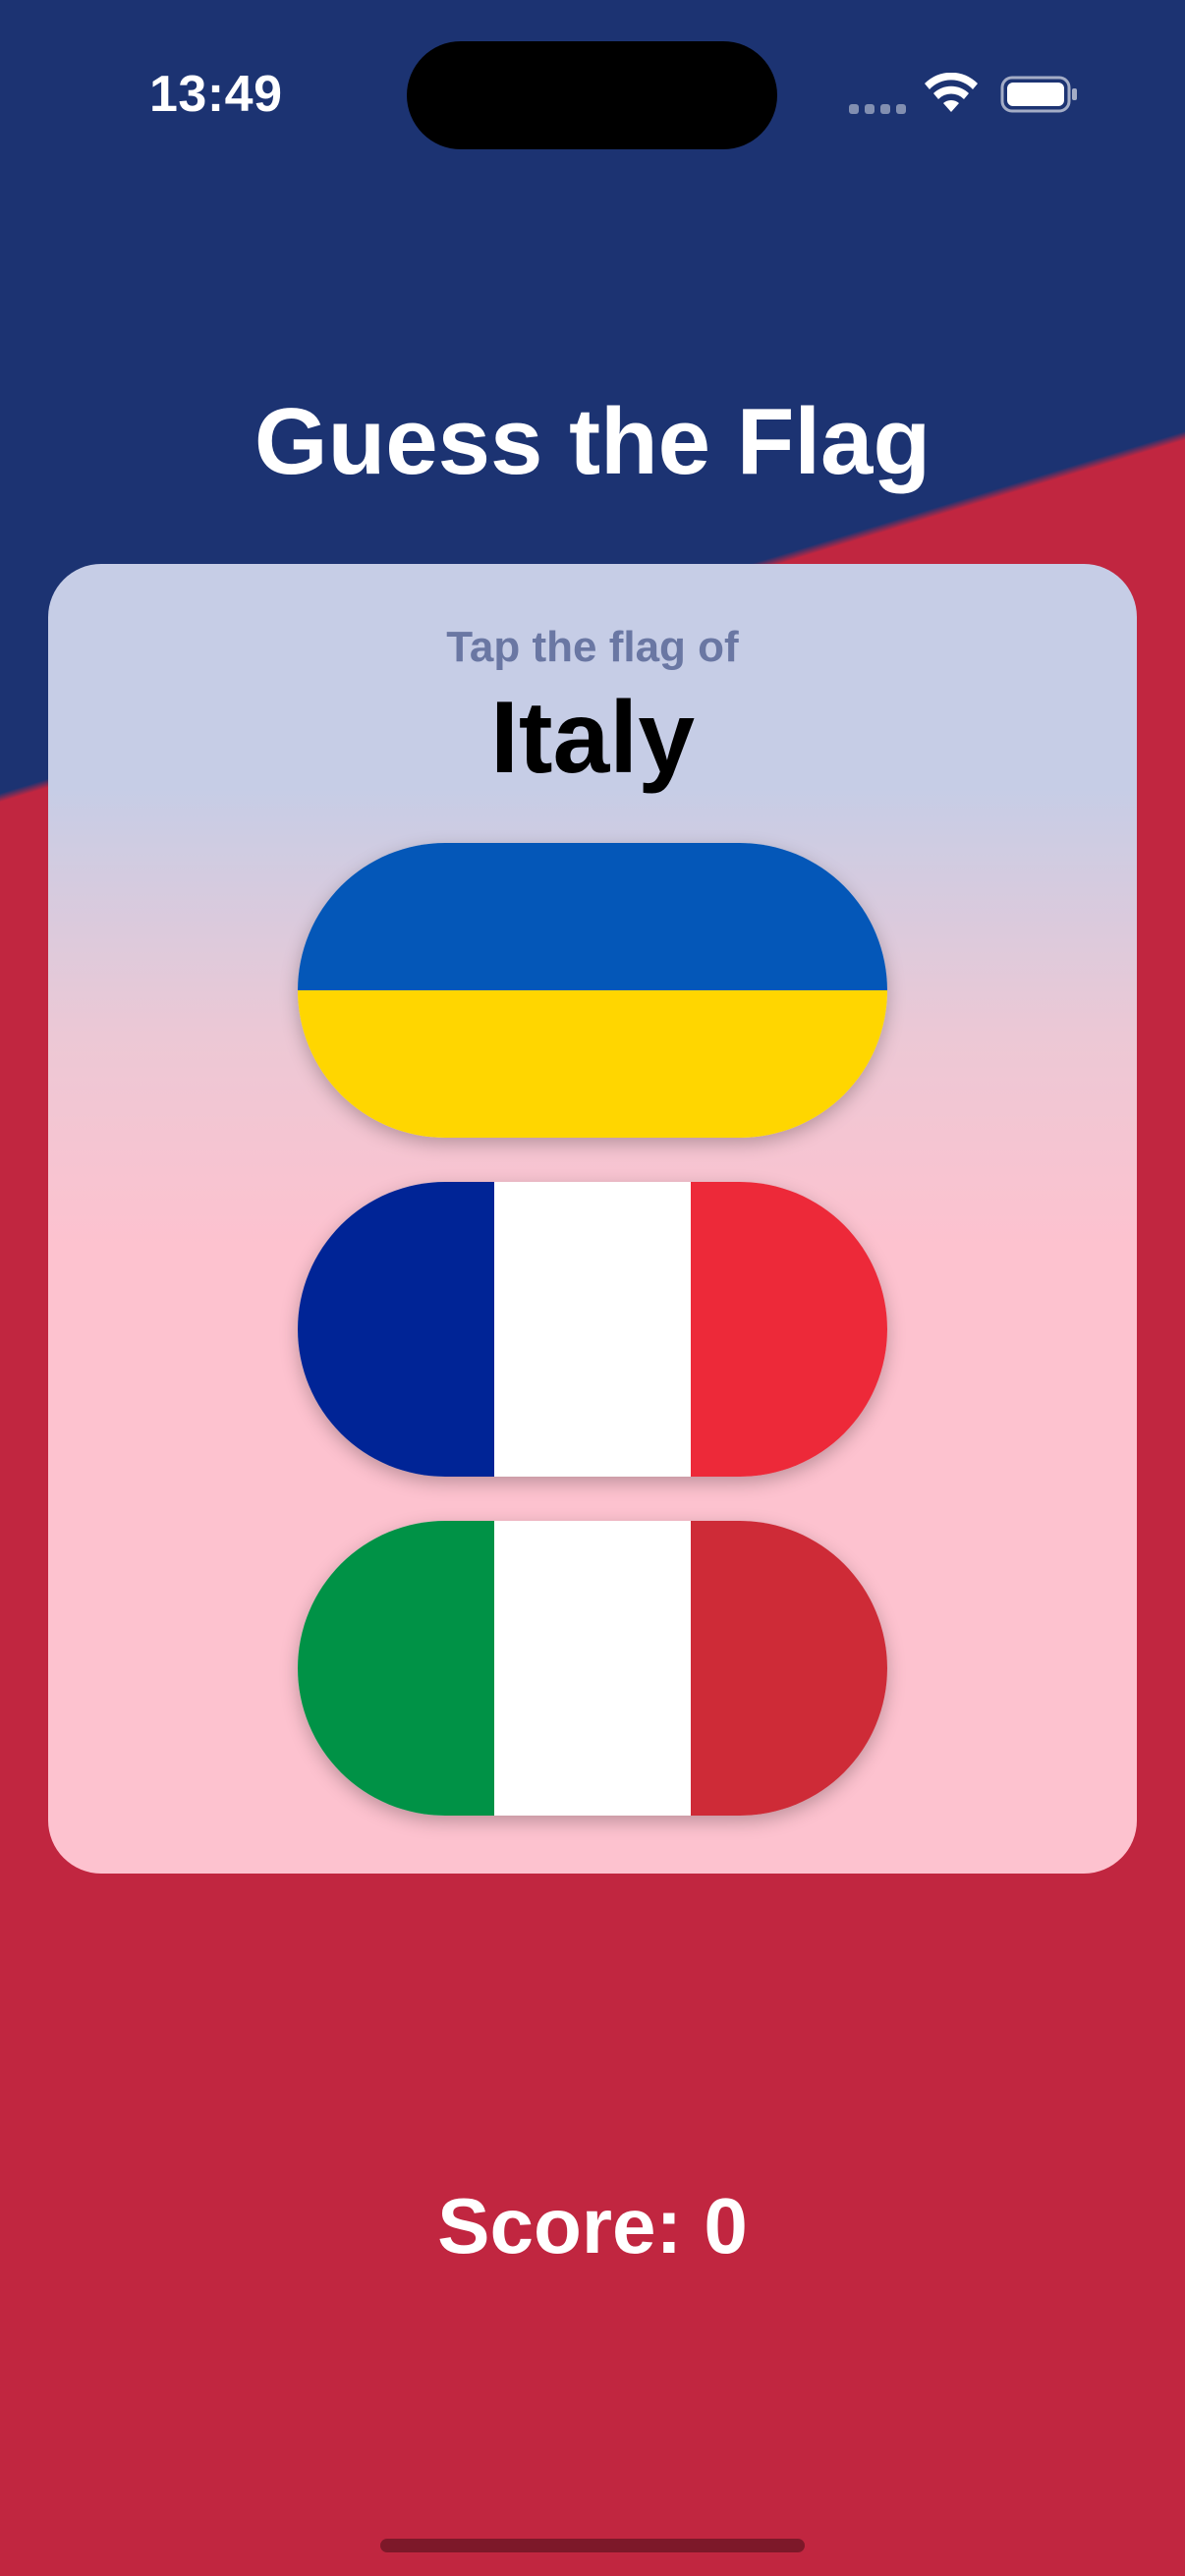 This screenshot has height=2576, width=1185. What do you see at coordinates (592, 2225) in the screenshot?
I see `score-label: Score: 0` at bounding box center [592, 2225].